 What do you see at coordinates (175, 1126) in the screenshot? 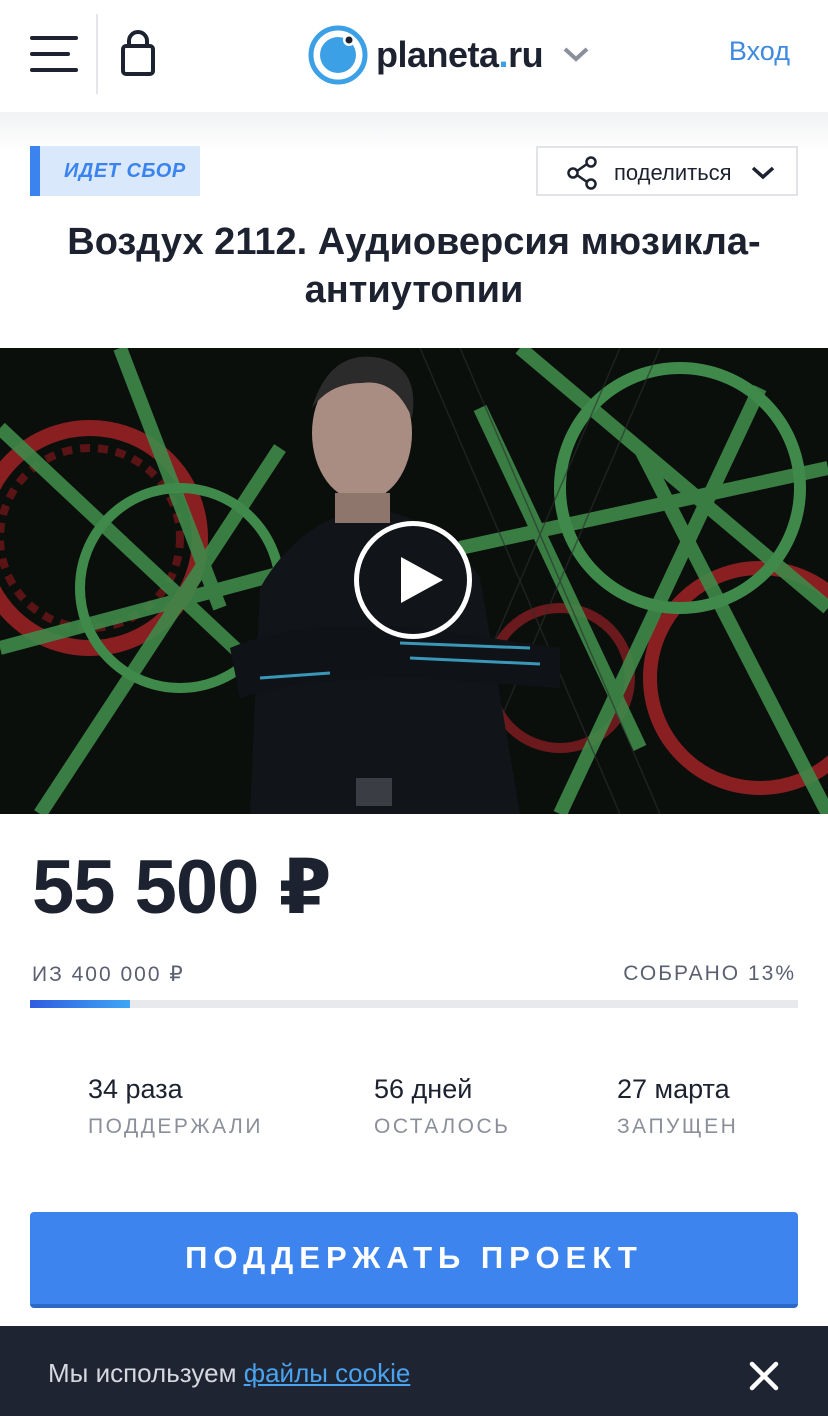
I see `stat-caption: ПОДДЕРЖАЛИ` at bounding box center [175, 1126].